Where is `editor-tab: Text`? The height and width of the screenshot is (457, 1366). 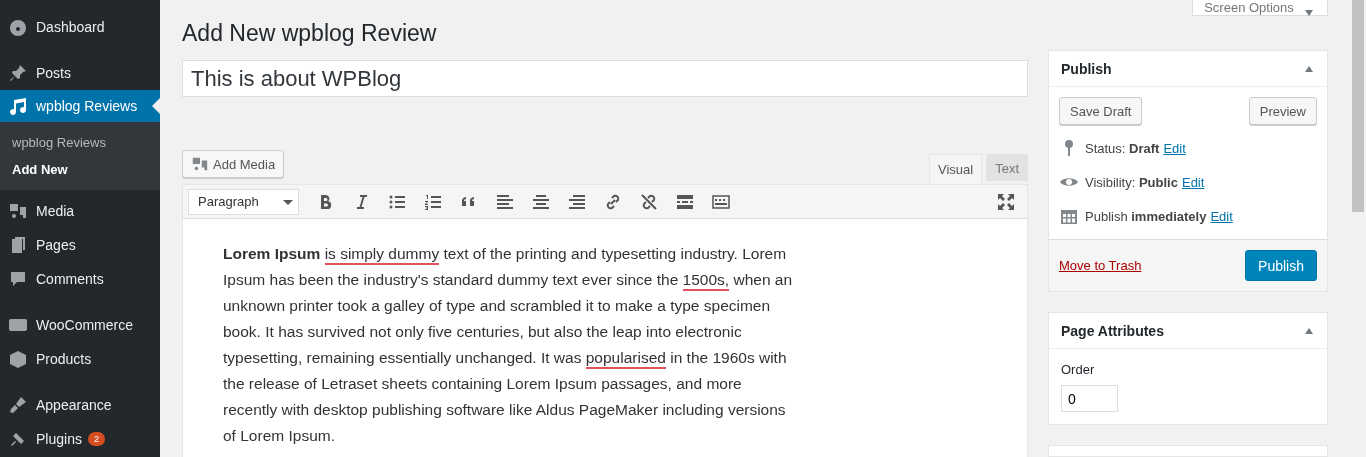
editor-tab: Text is located at coordinates (1007, 167).